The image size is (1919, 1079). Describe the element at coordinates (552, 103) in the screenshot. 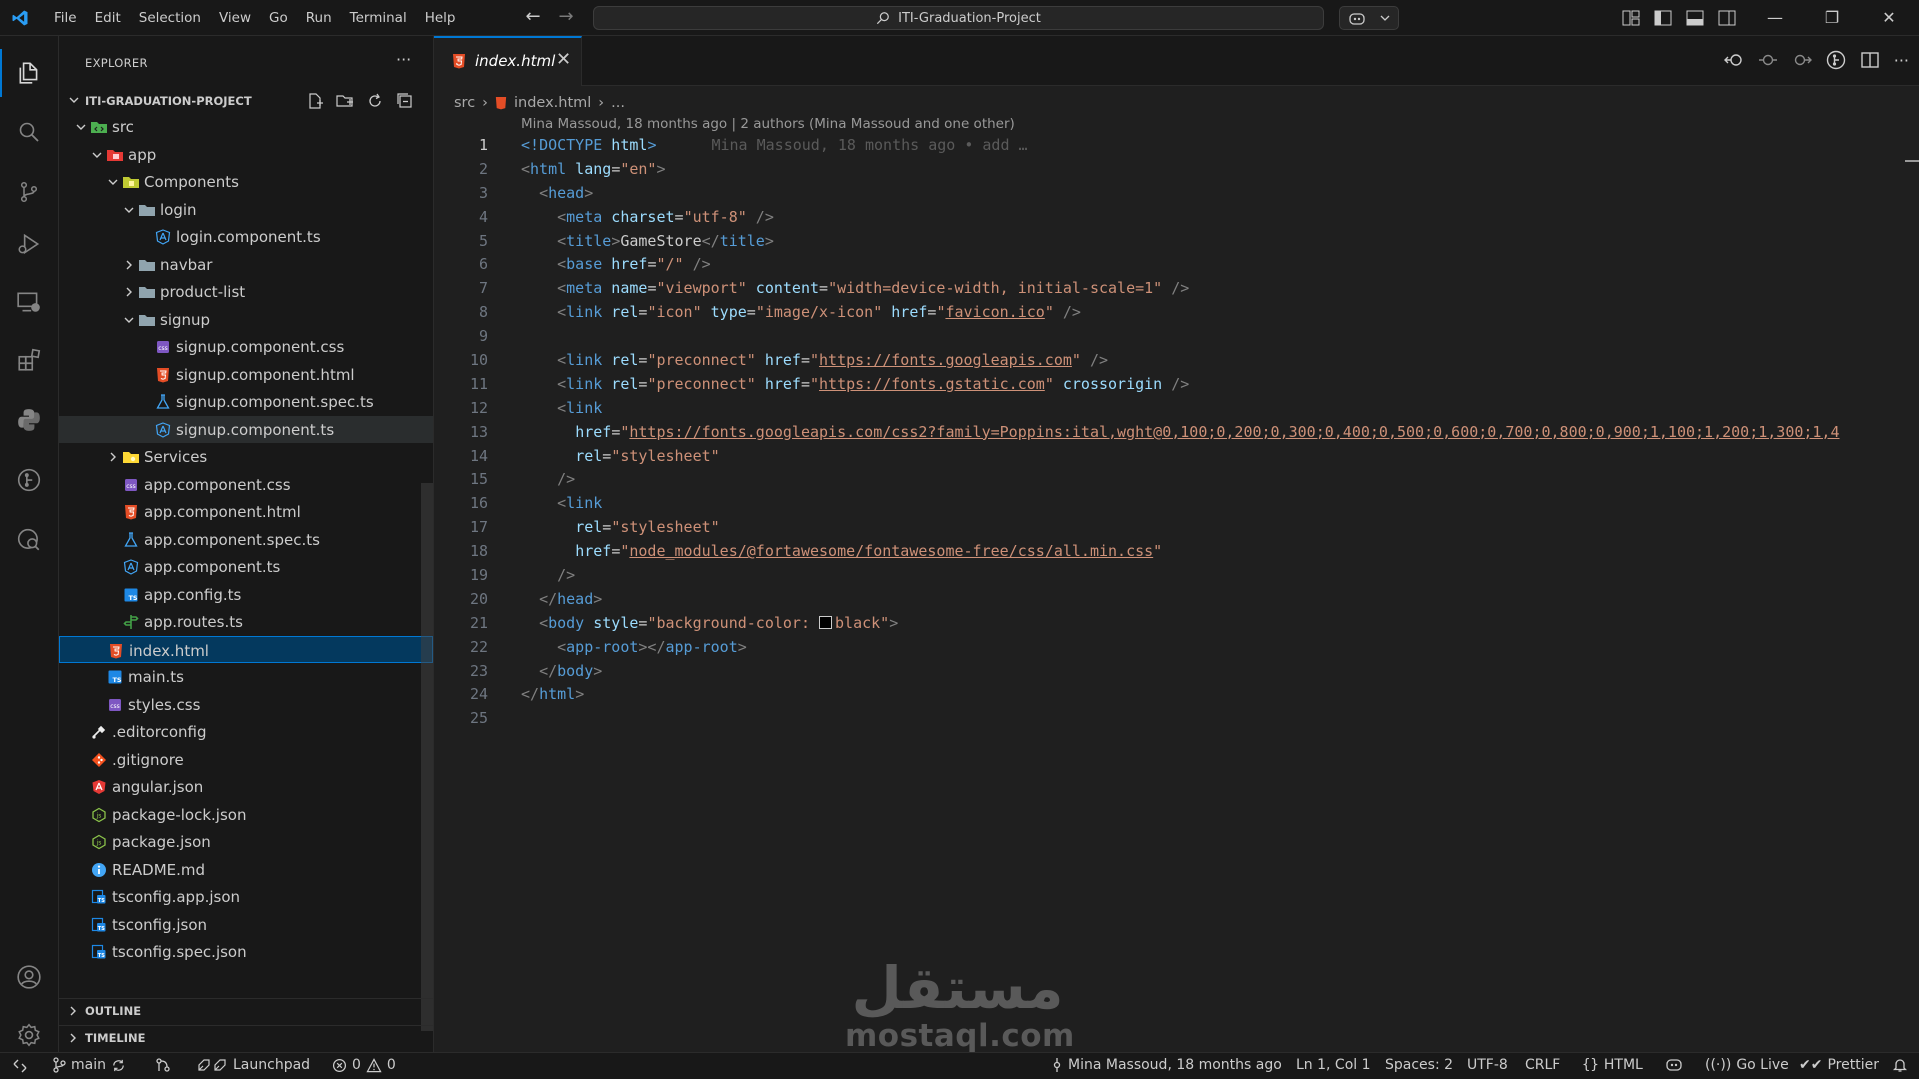

I see `breadcrumb-file: index.html` at that location.